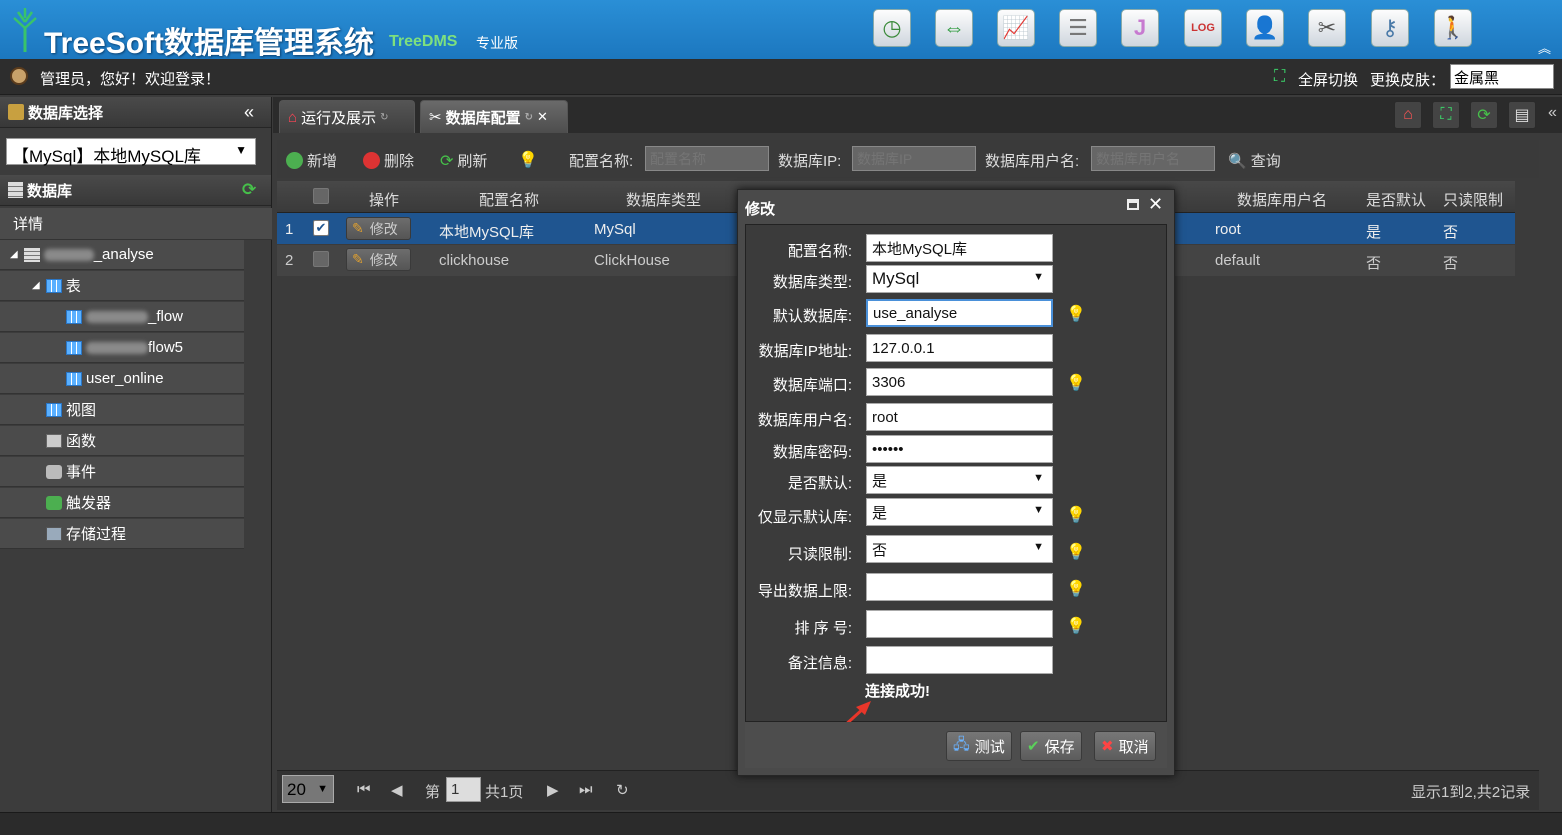 The height and width of the screenshot is (835, 1562). Describe the element at coordinates (136, 224) in the screenshot. I see `detail-tab: 详情` at that location.